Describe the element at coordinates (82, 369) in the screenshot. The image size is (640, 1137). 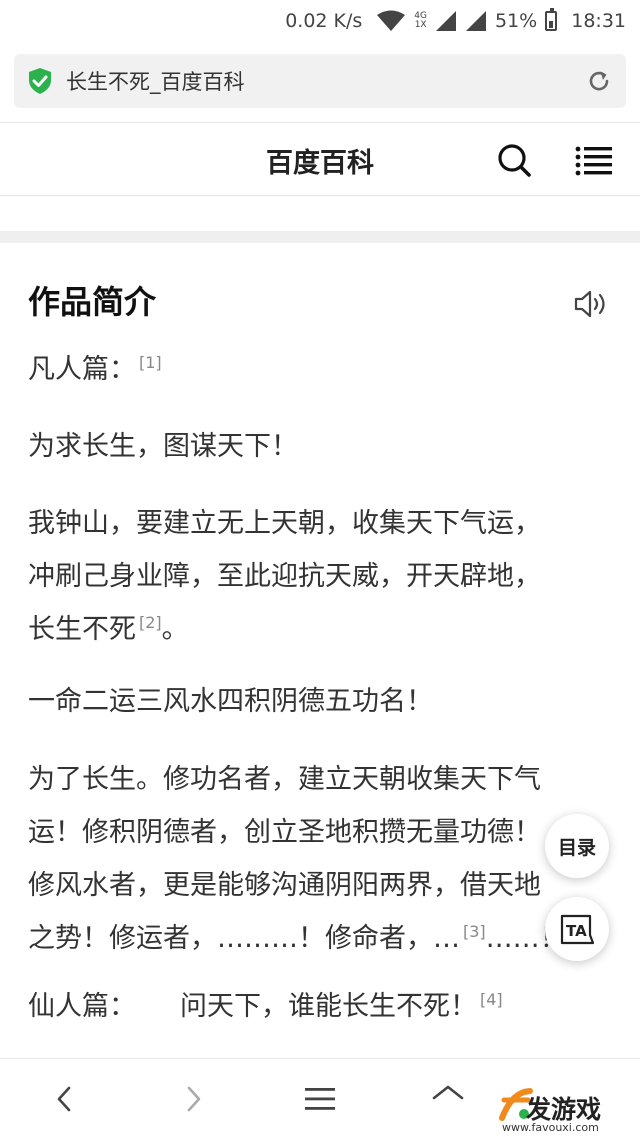
I see `paragraph-text: 凡人篇：` at that location.